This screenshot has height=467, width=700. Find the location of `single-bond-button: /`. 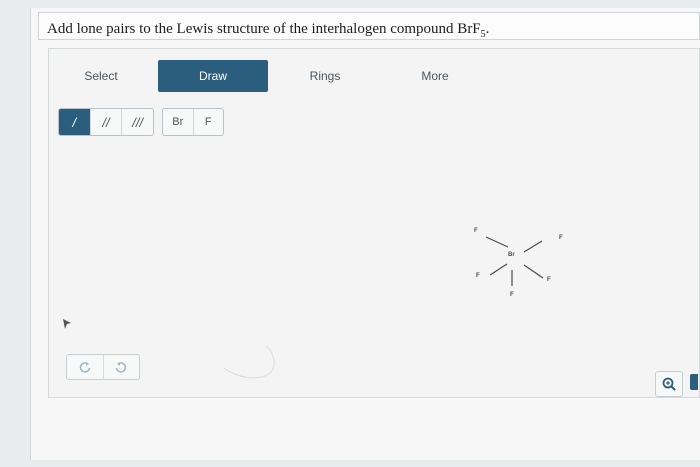

single-bond-button: / is located at coordinates (74, 122).